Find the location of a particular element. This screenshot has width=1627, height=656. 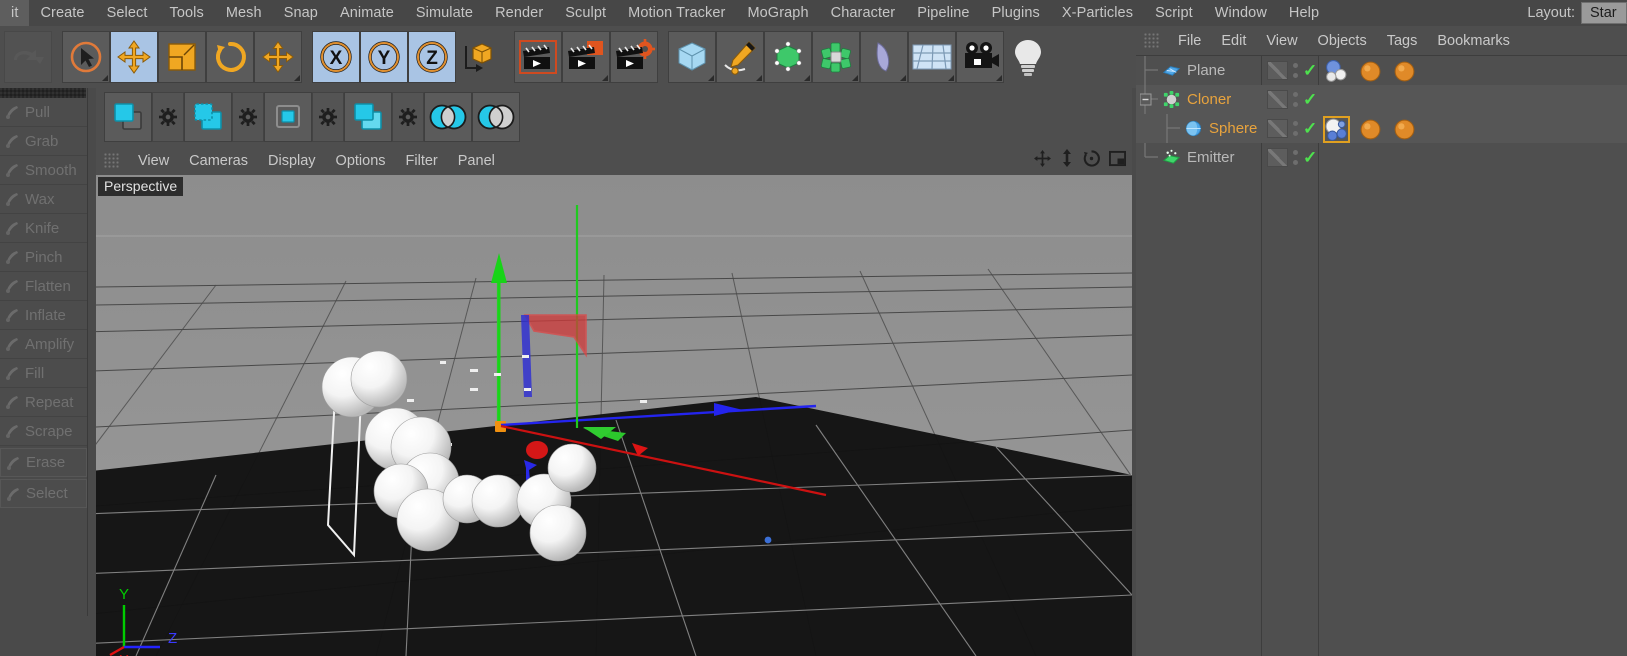

sculpt-tool-grab: Grab is located at coordinates (43, 141).